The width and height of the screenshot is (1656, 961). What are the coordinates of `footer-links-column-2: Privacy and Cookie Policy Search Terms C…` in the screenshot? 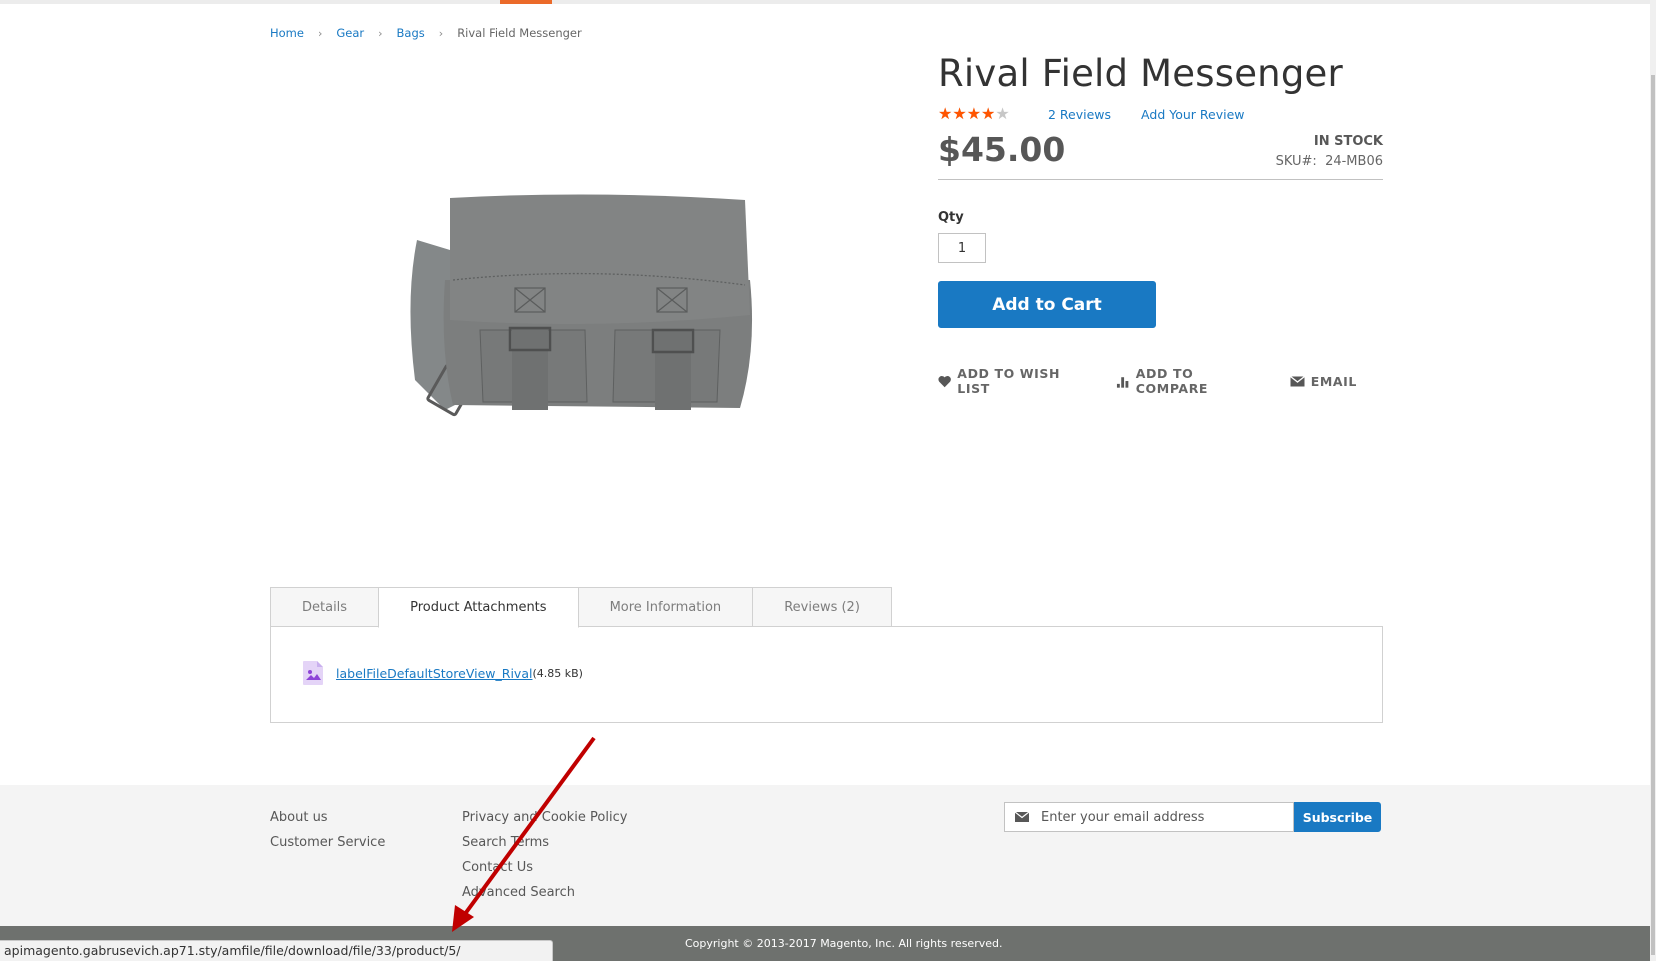 It's located at (544, 855).